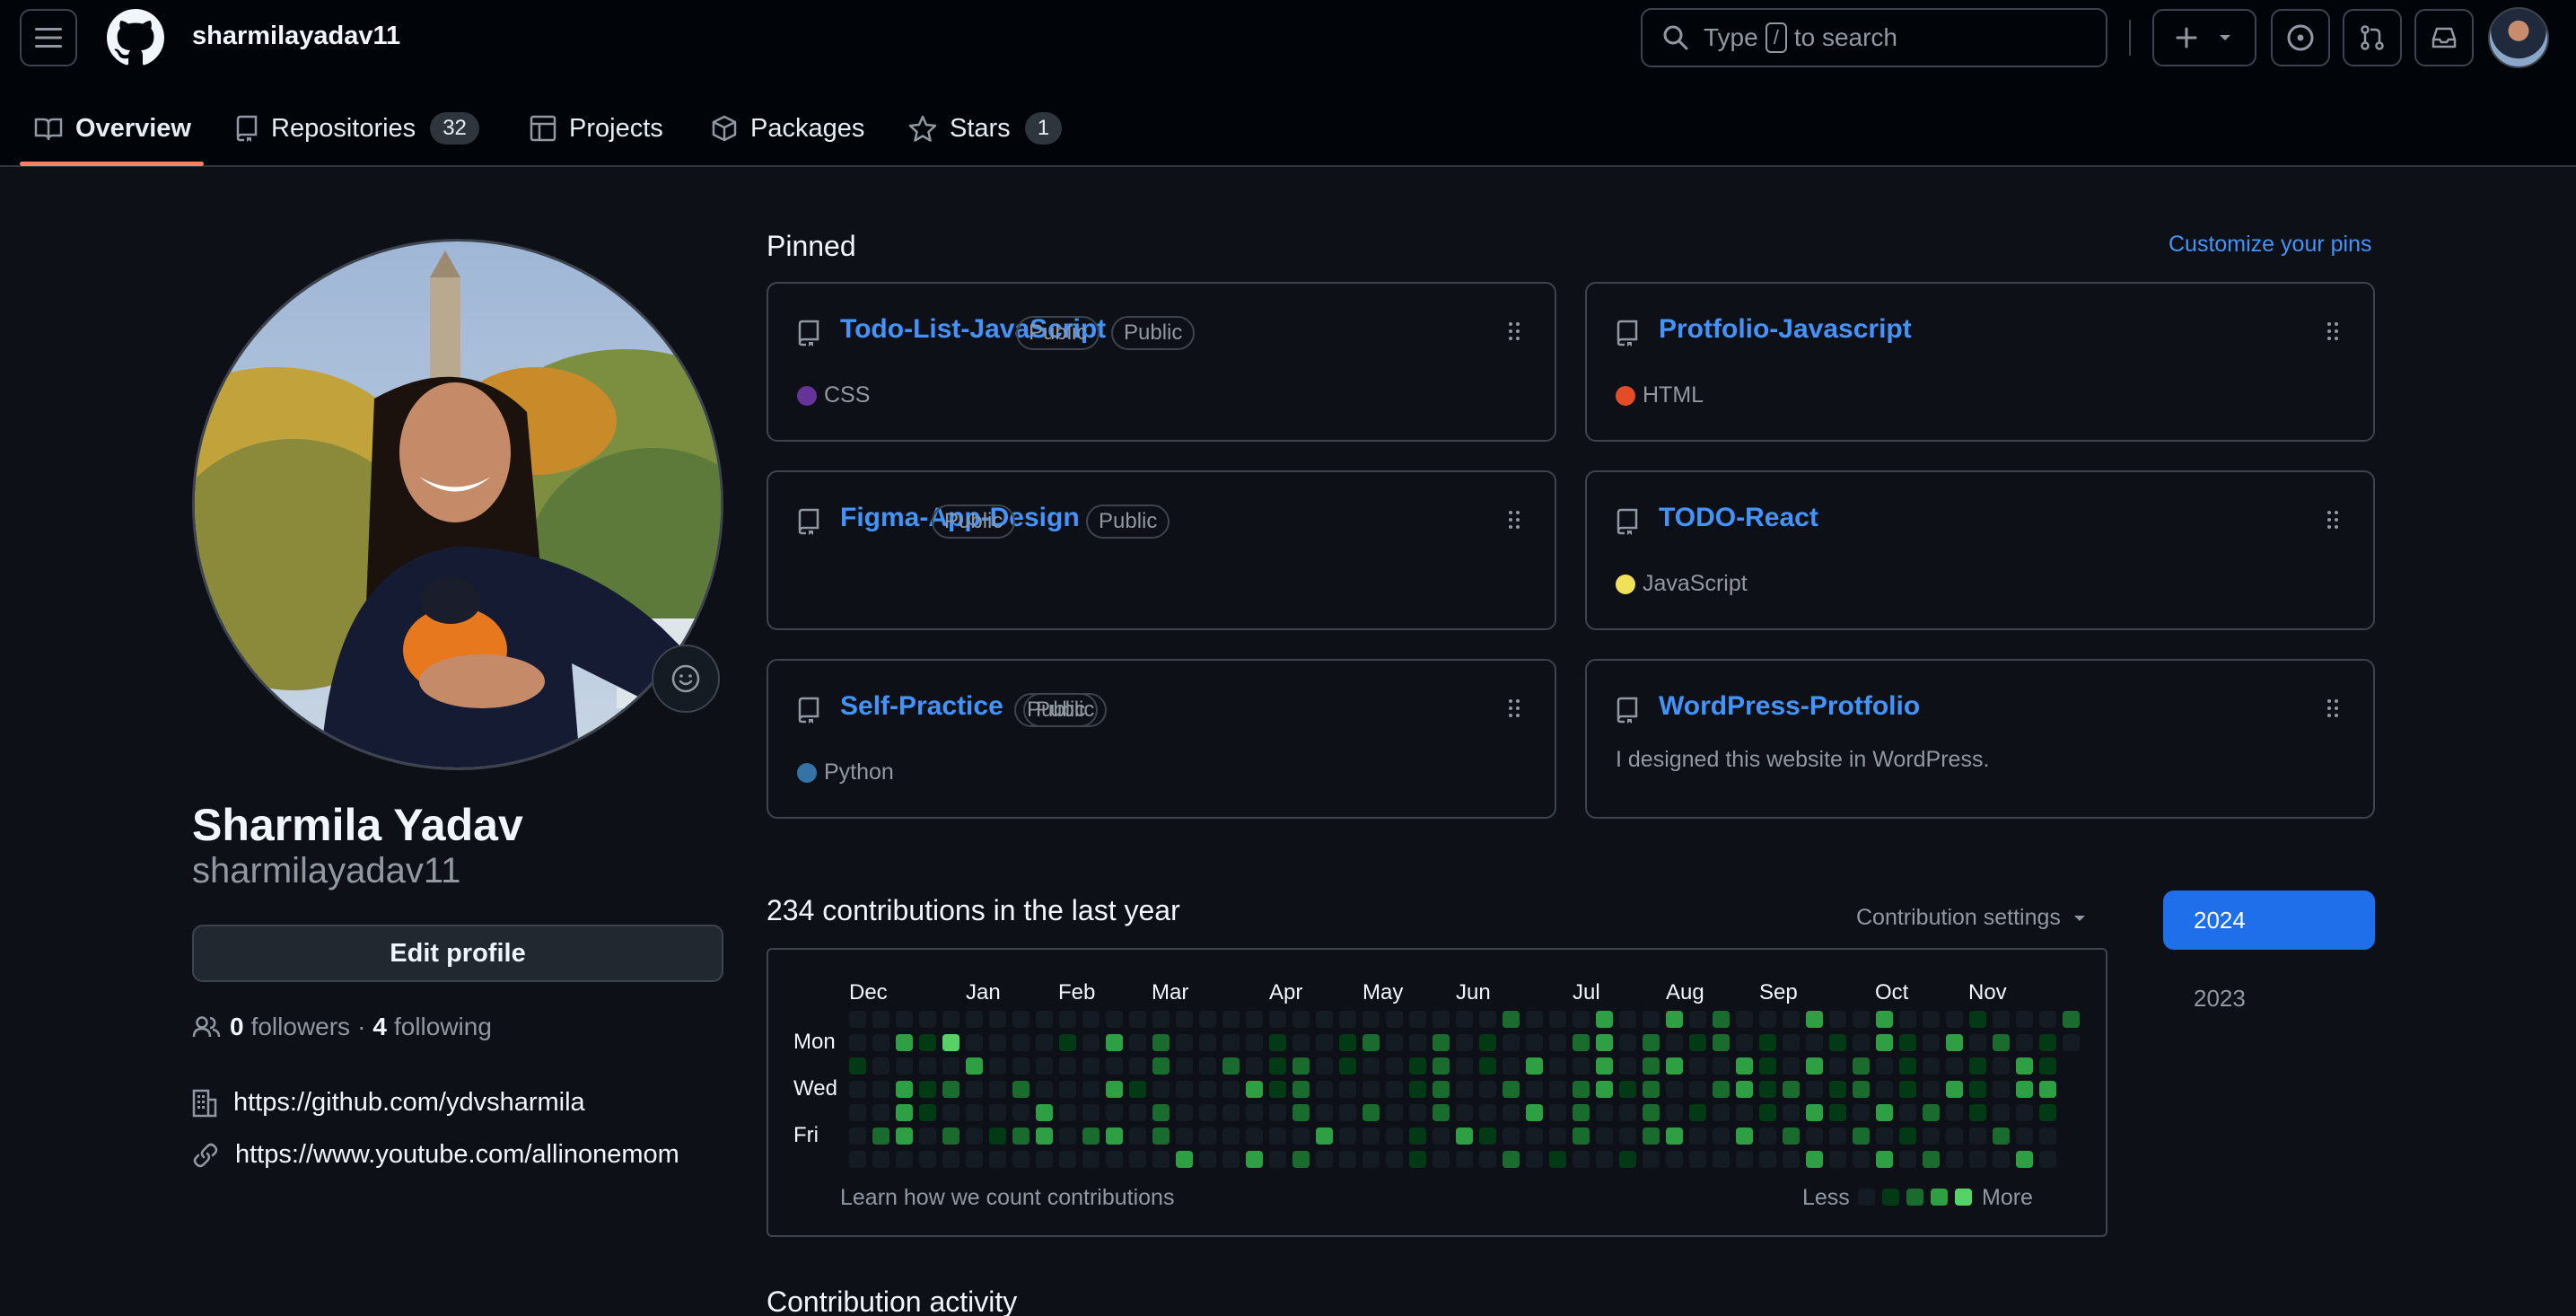  I want to click on repo-language: JavaScript, so click(1682, 584).